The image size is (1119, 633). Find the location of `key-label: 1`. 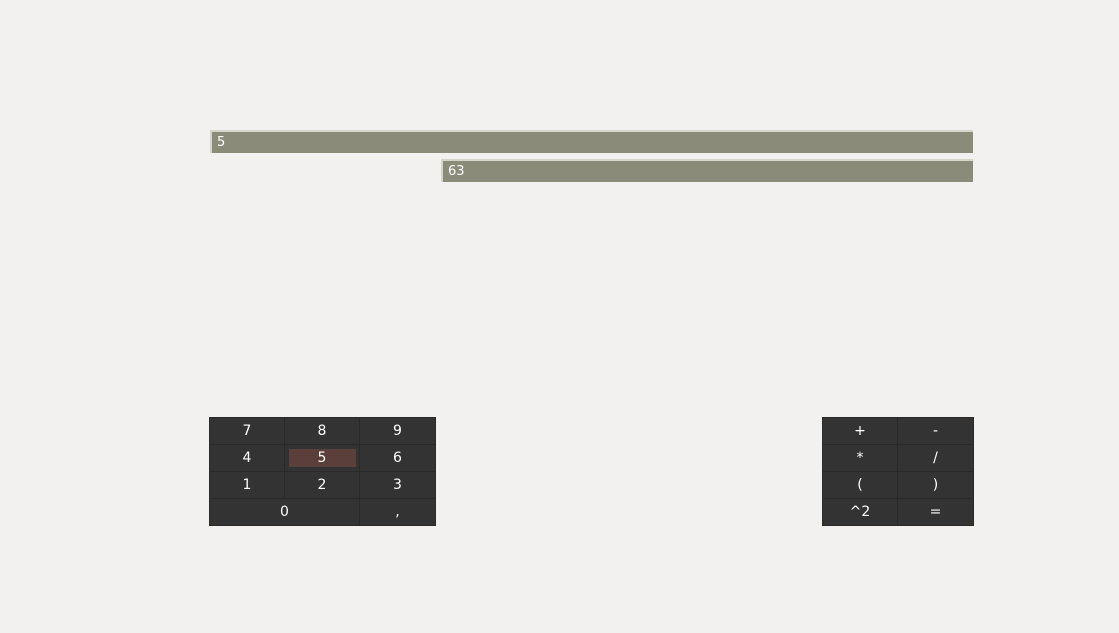

key-label: 1 is located at coordinates (247, 485).